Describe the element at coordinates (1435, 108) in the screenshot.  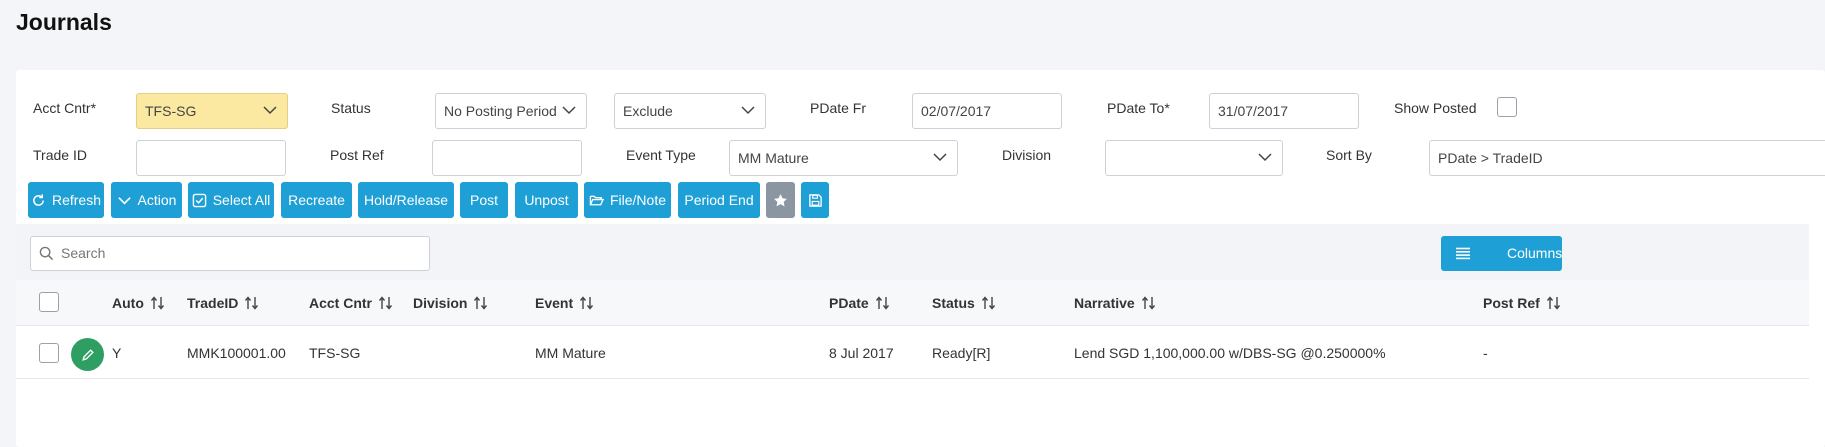
I see `show-posted-label: Show Posted` at that location.